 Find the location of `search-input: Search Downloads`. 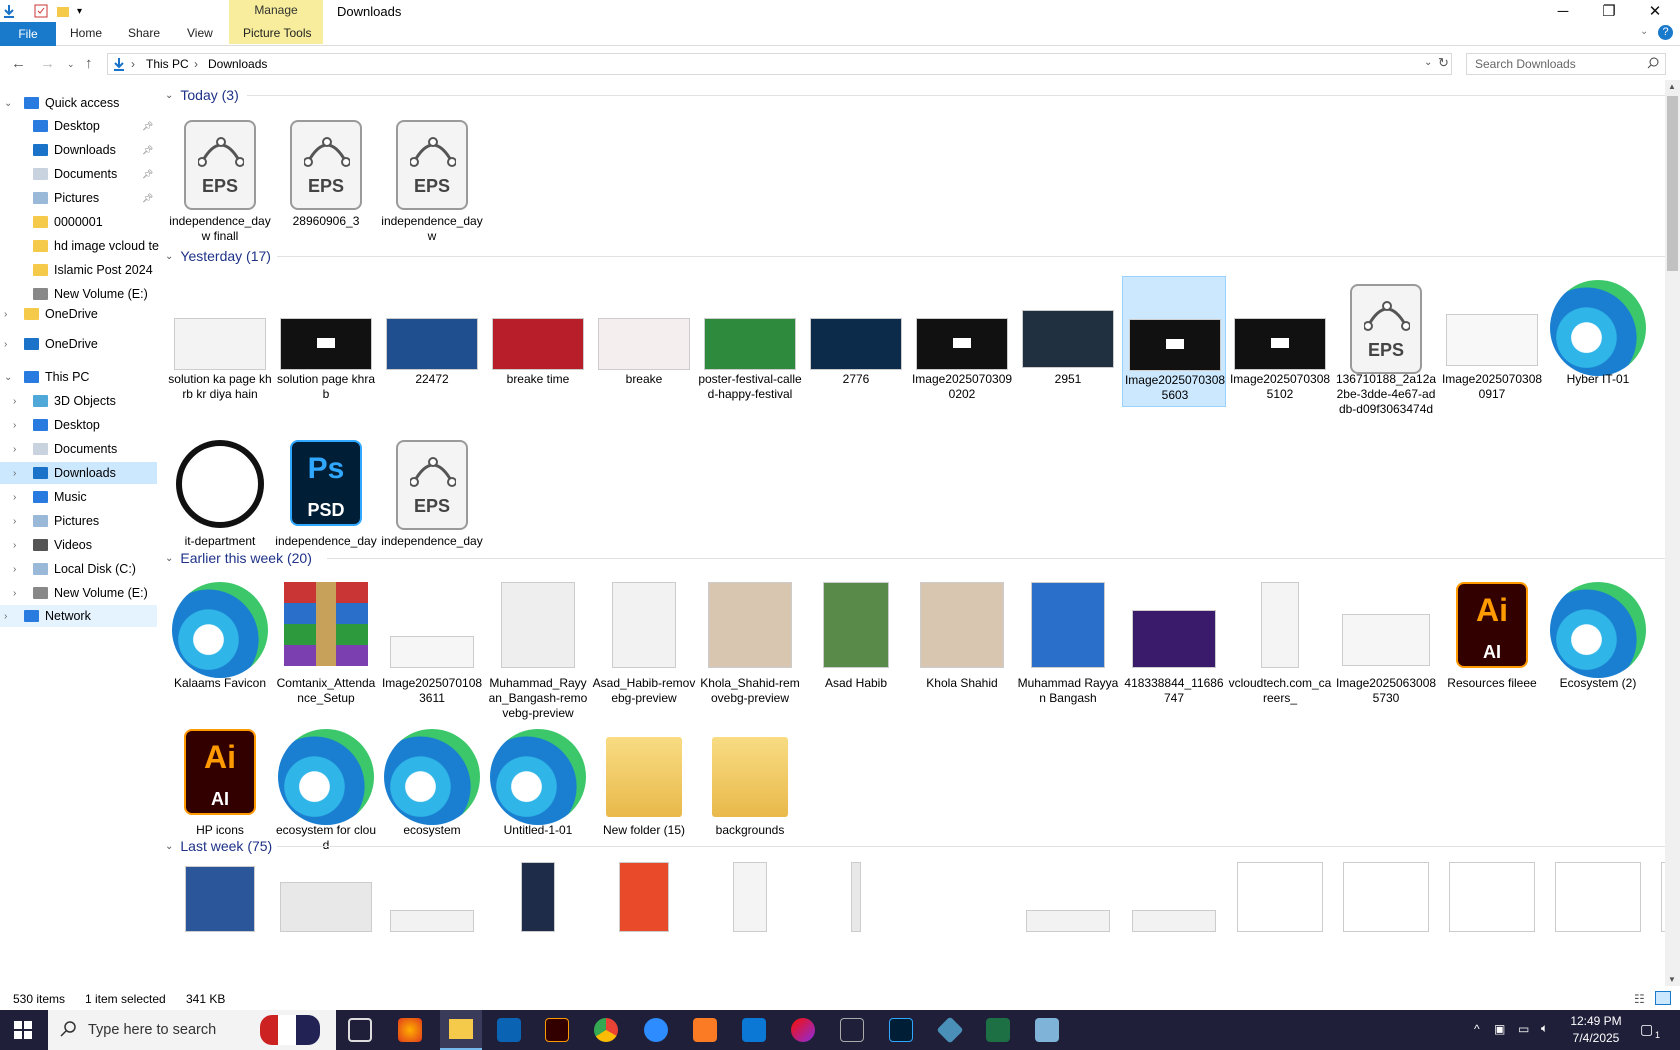

search-input: Search Downloads is located at coordinates (1566, 64).